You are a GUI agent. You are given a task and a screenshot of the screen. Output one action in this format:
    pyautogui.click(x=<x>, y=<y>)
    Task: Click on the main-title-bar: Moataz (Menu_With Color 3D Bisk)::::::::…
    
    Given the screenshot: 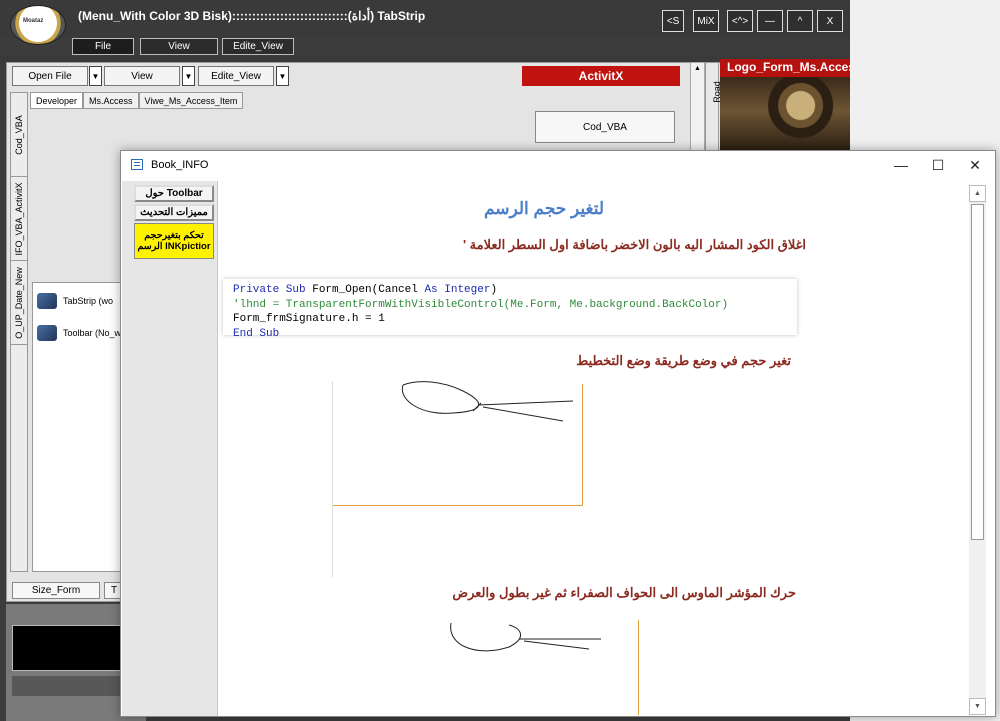 What is the action you would take?
    pyautogui.click(x=425, y=22)
    